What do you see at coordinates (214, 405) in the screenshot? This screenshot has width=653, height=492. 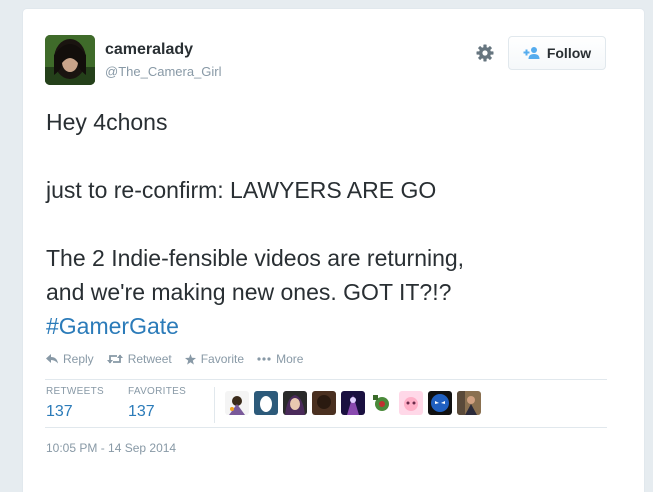 I see `stats-divider` at bounding box center [214, 405].